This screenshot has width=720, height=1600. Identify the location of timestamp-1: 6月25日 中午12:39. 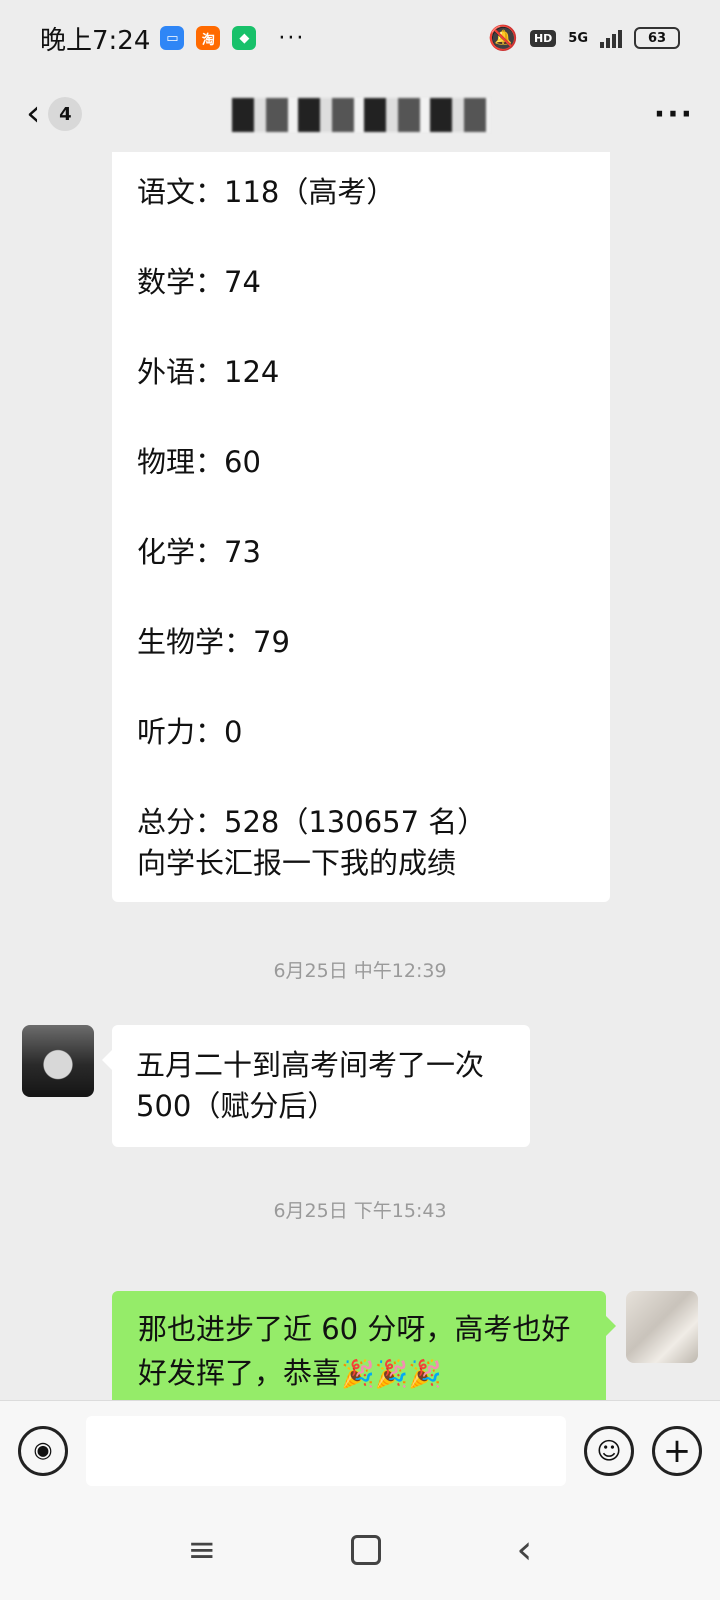
(360, 971).